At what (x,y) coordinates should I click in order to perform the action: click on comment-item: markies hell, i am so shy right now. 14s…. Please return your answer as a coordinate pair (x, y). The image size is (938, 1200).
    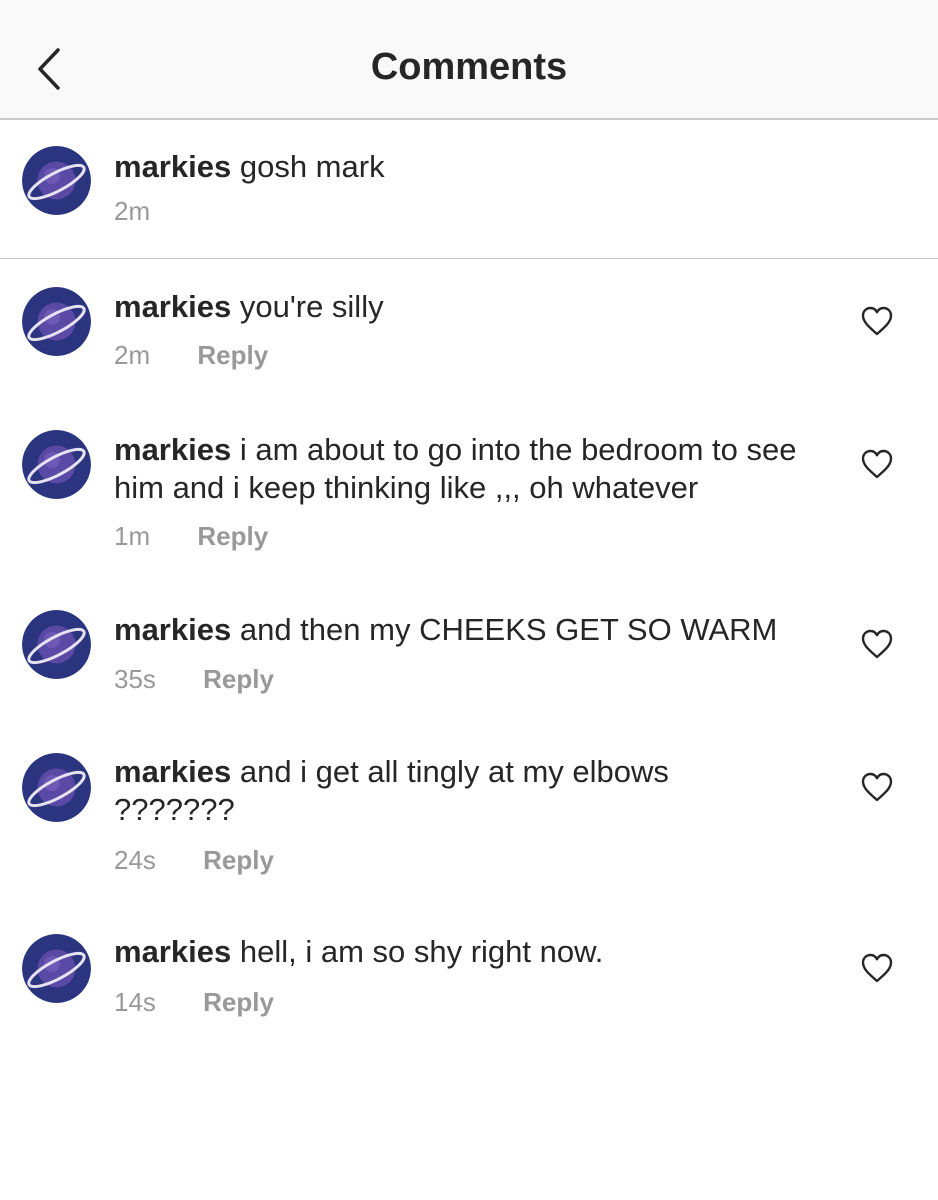
    Looking at the image, I should click on (469, 975).